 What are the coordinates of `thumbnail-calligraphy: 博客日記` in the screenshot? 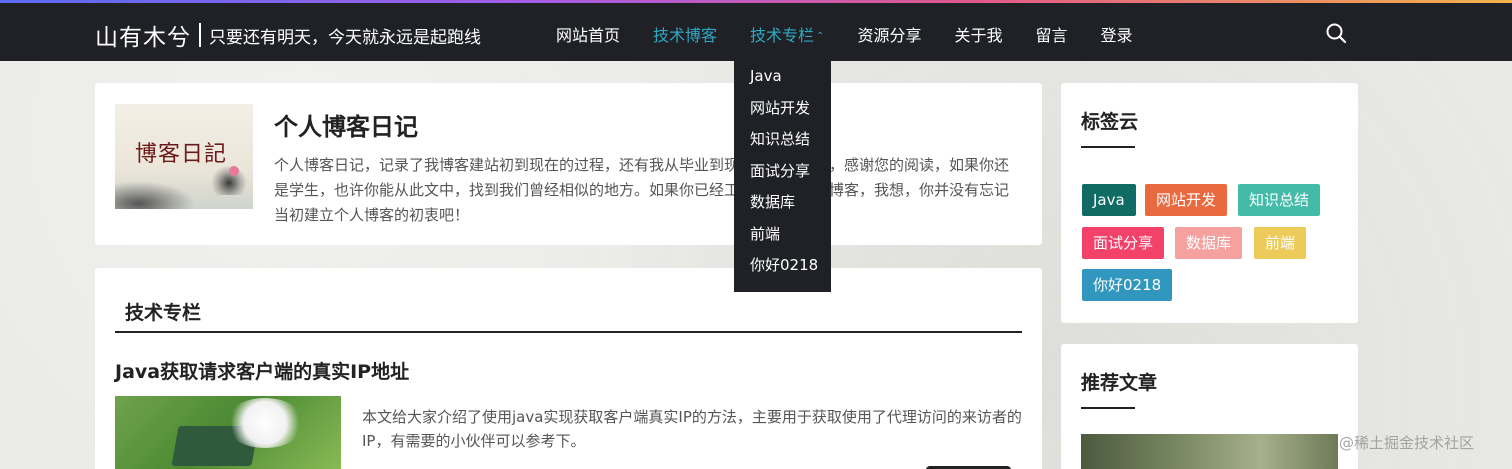 It's located at (181, 154).